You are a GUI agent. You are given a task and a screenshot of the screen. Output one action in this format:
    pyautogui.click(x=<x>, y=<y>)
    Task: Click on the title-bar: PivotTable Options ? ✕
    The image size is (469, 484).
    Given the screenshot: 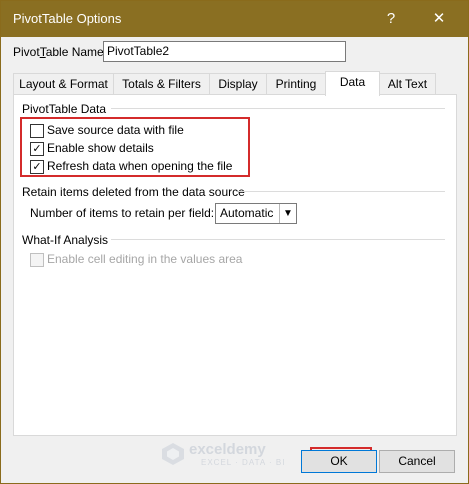 What is the action you would take?
    pyautogui.click(x=234, y=19)
    